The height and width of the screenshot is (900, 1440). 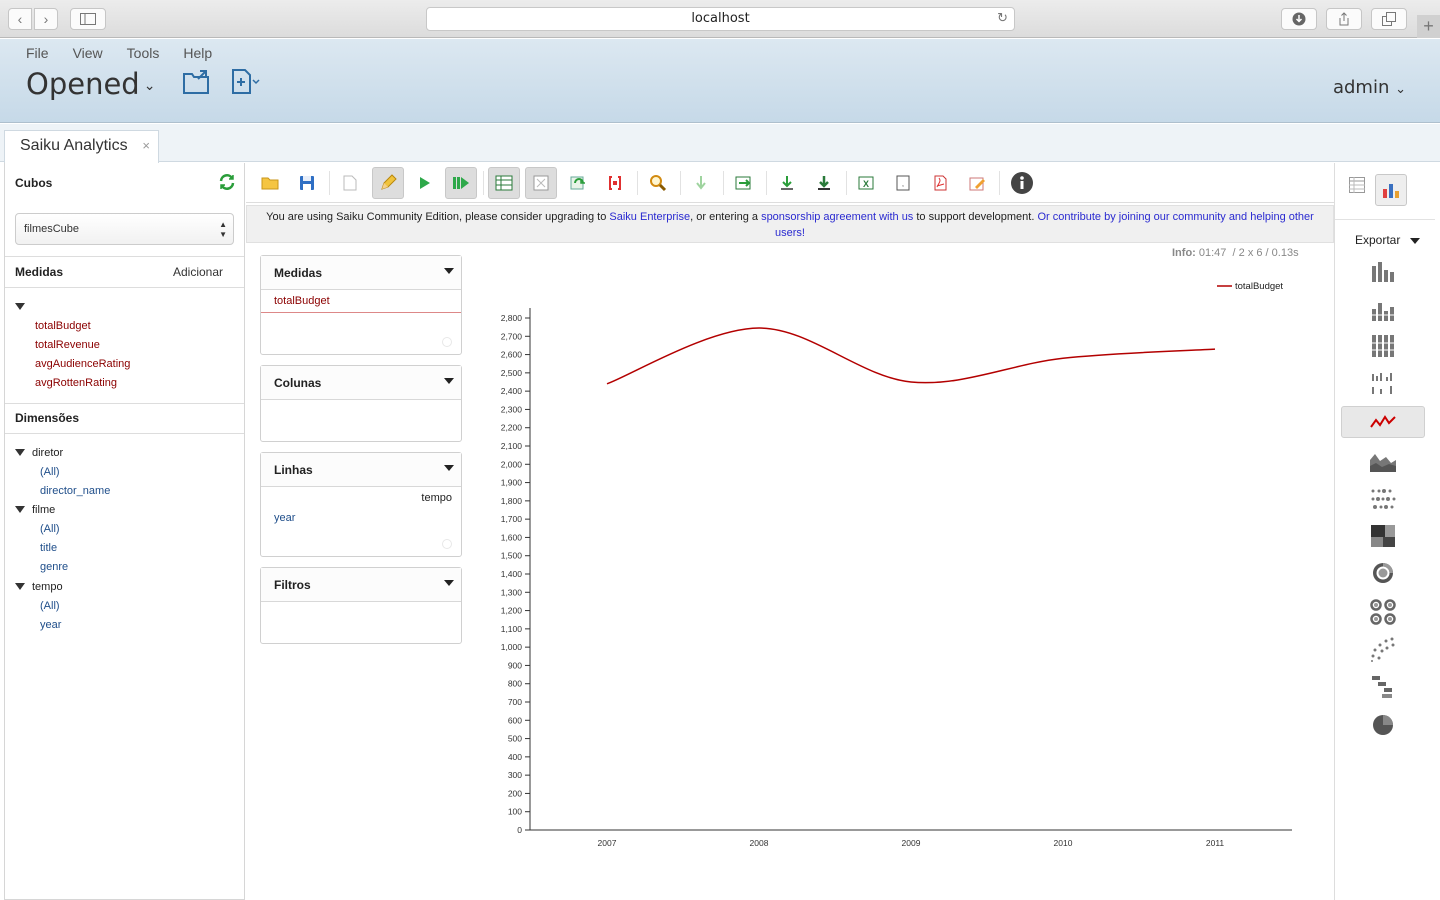 I want to click on notice-text: , or entering a, so click(x=726, y=217).